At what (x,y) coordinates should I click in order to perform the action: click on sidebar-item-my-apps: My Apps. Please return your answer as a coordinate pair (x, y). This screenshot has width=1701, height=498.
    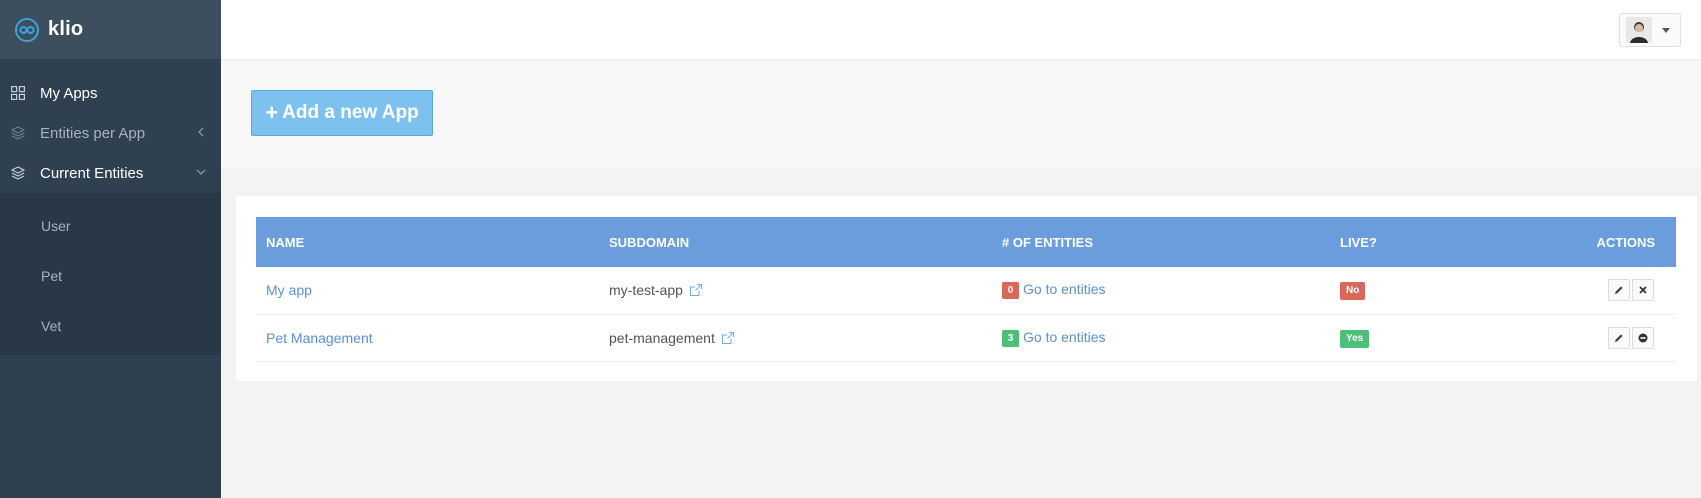
    Looking at the image, I should click on (110, 93).